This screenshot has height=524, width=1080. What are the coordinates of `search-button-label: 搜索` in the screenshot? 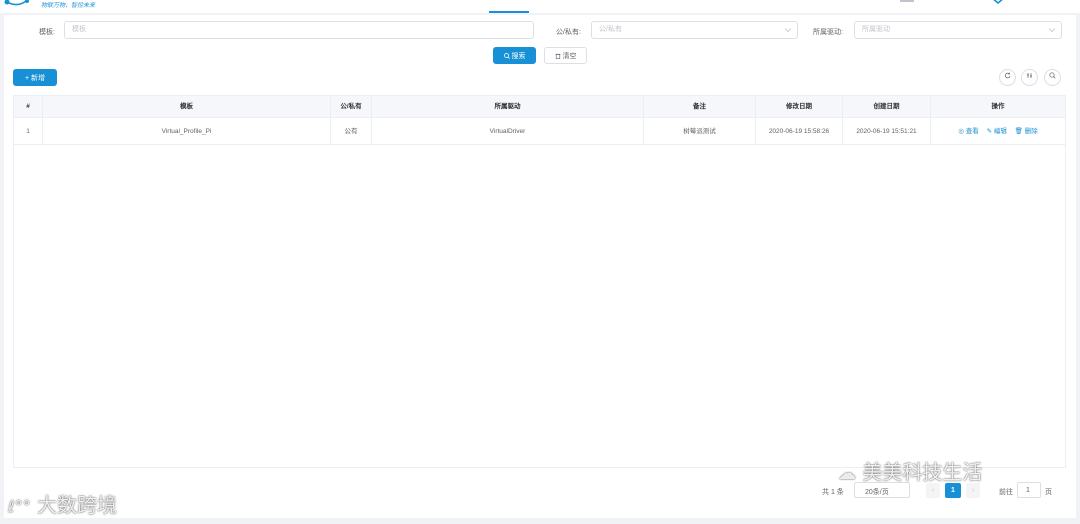 It's located at (518, 56).